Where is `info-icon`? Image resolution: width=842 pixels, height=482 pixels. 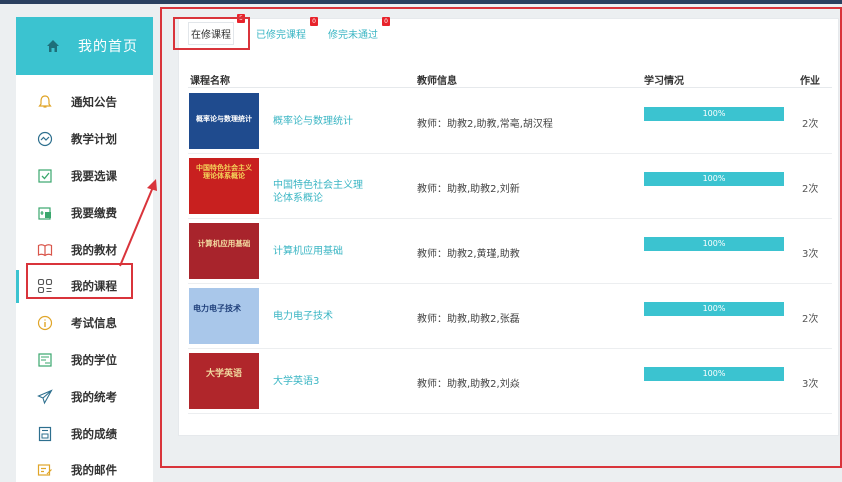
info-icon is located at coordinates (45, 323).